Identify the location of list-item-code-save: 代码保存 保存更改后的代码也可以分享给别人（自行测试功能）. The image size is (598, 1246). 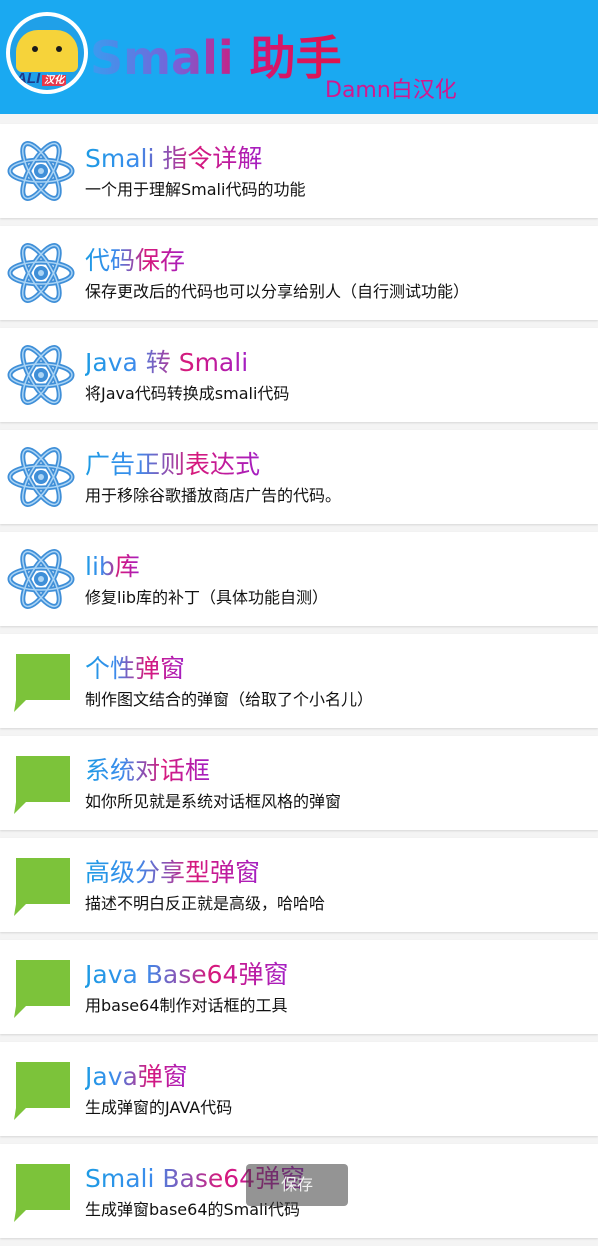
(299, 273).